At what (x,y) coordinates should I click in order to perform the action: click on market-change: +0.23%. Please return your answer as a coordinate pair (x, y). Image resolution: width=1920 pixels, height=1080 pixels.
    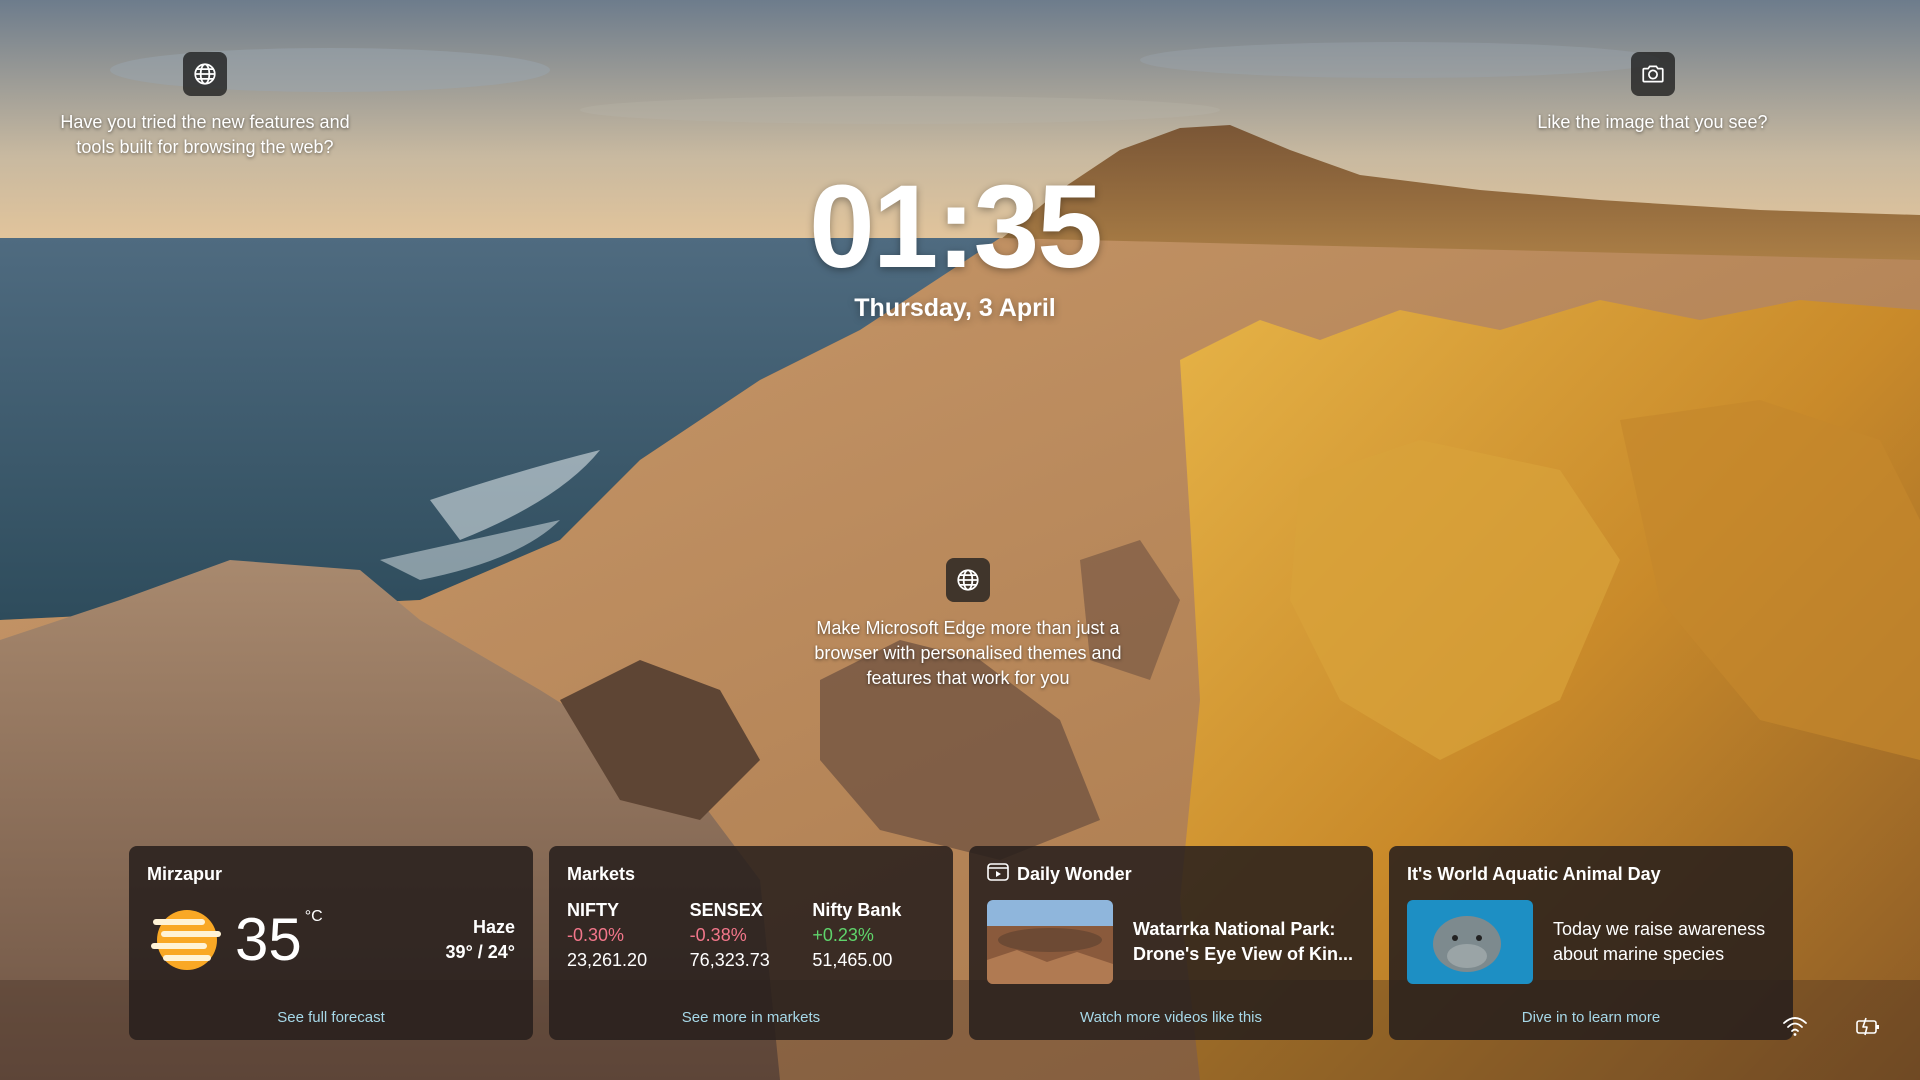
    Looking at the image, I should click on (843, 935).